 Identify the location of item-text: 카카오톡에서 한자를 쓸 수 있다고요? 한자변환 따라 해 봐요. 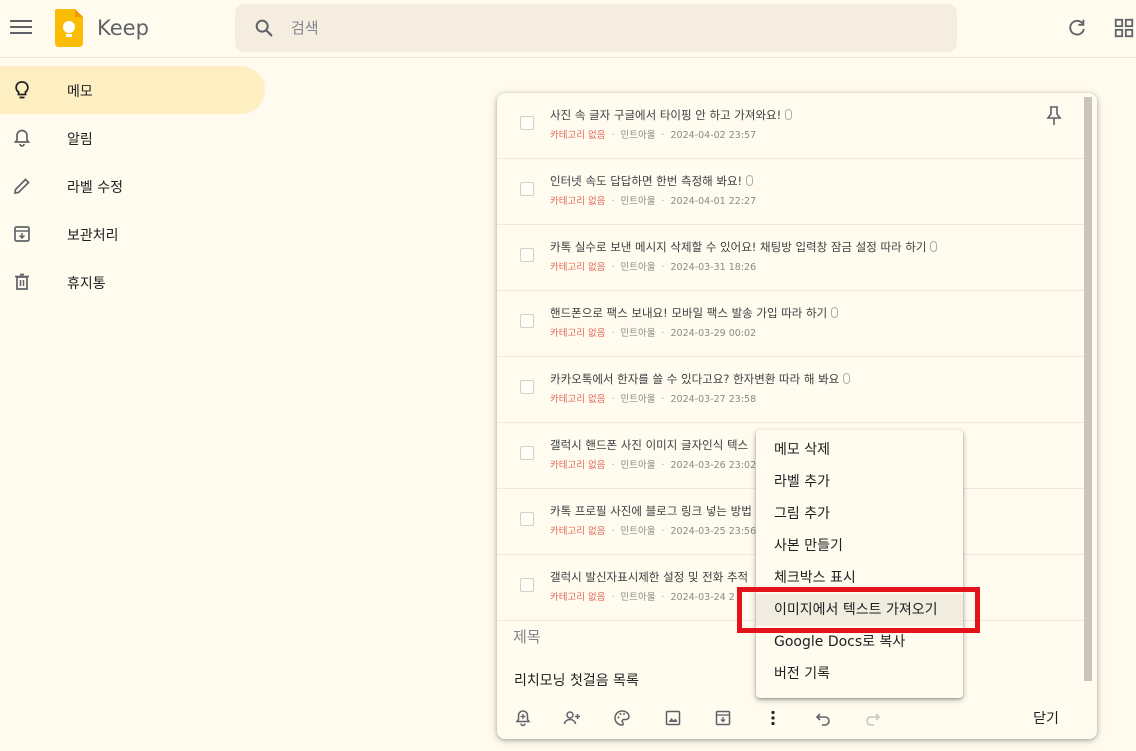
(700, 379).